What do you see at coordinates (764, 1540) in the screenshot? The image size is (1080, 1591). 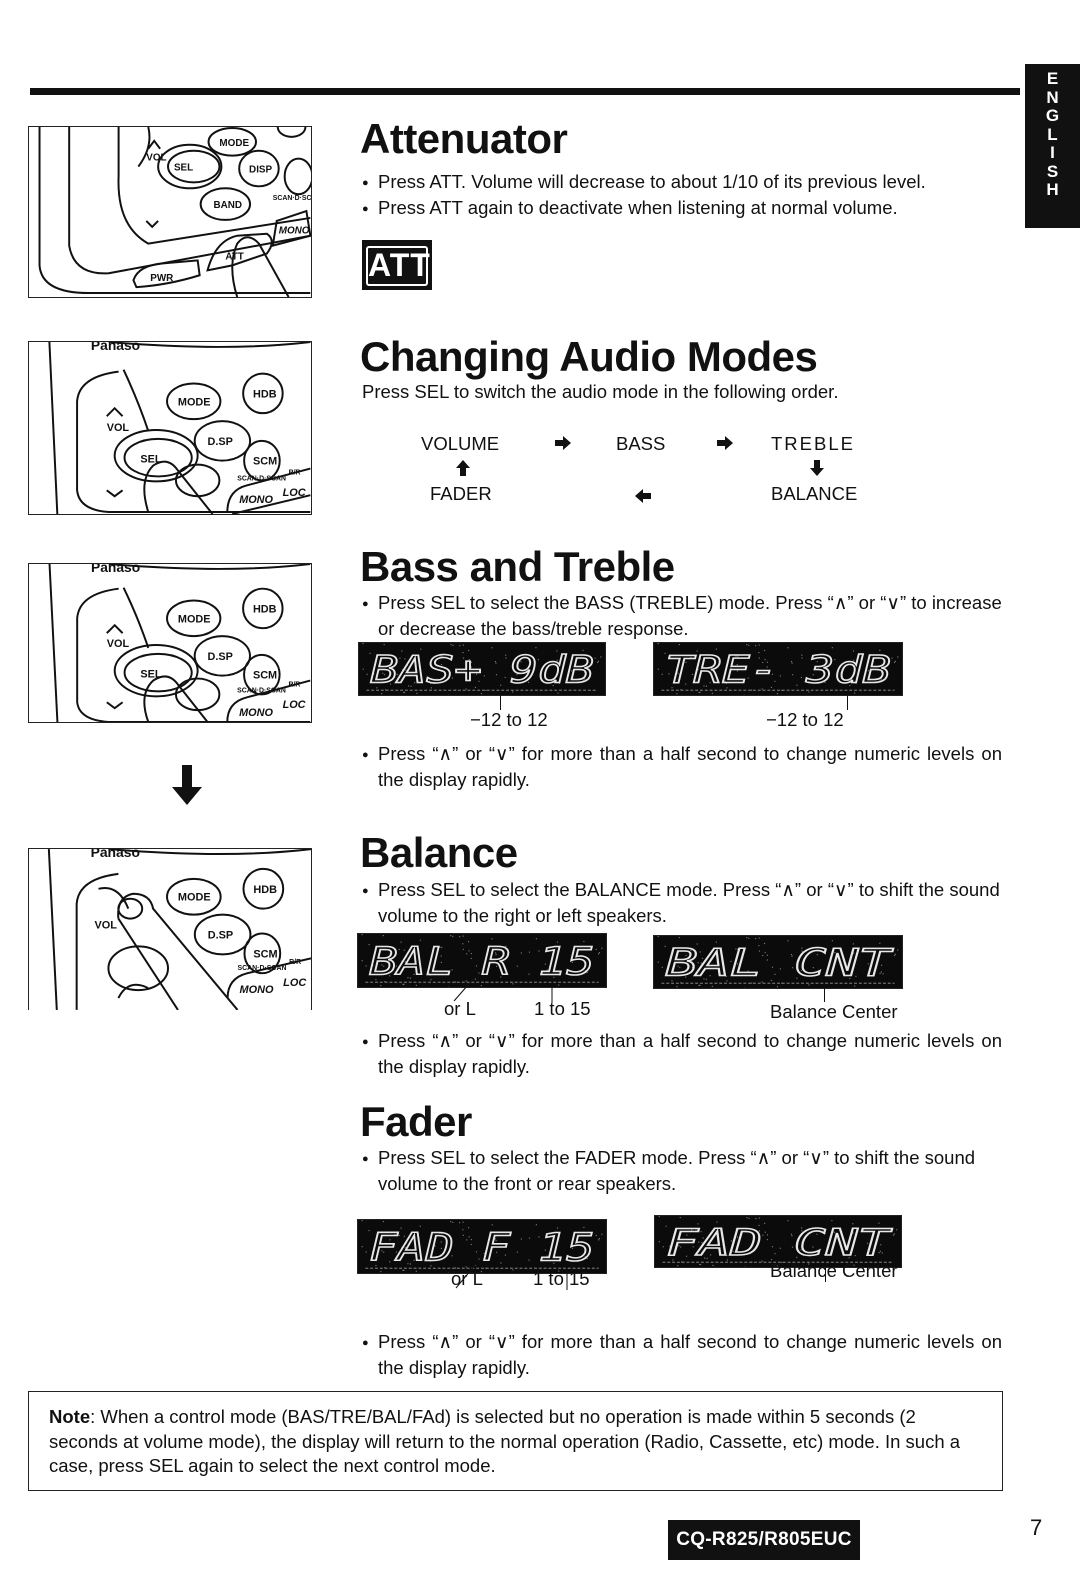 I see `model-number-badge: CQ-R825/R805EUC` at bounding box center [764, 1540].